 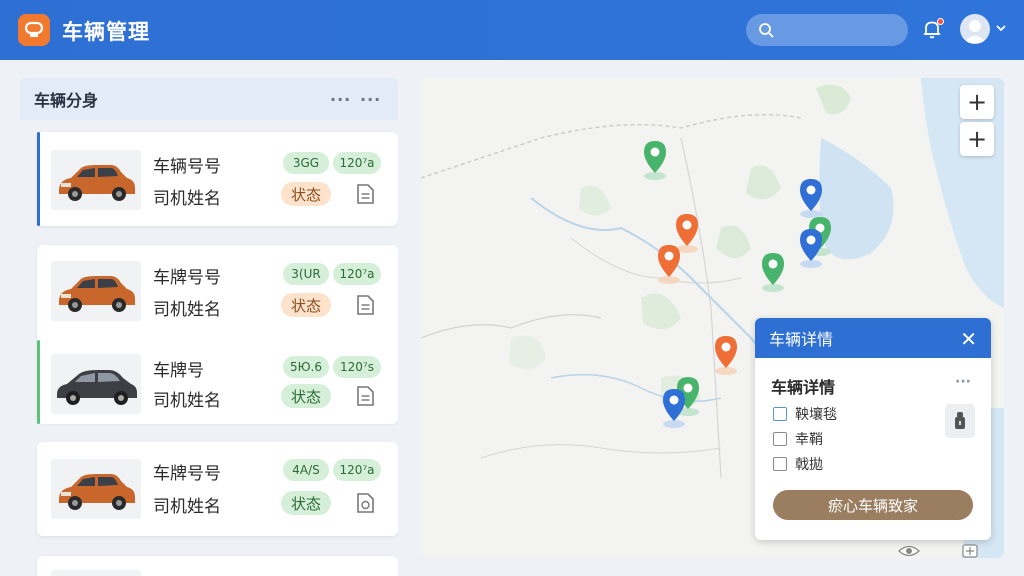 What do you see at coordinates (873, 505) in the screenshot?
I see `vehicle-action-button: 瘀心车辆致家` at bounding box center [873, 505].